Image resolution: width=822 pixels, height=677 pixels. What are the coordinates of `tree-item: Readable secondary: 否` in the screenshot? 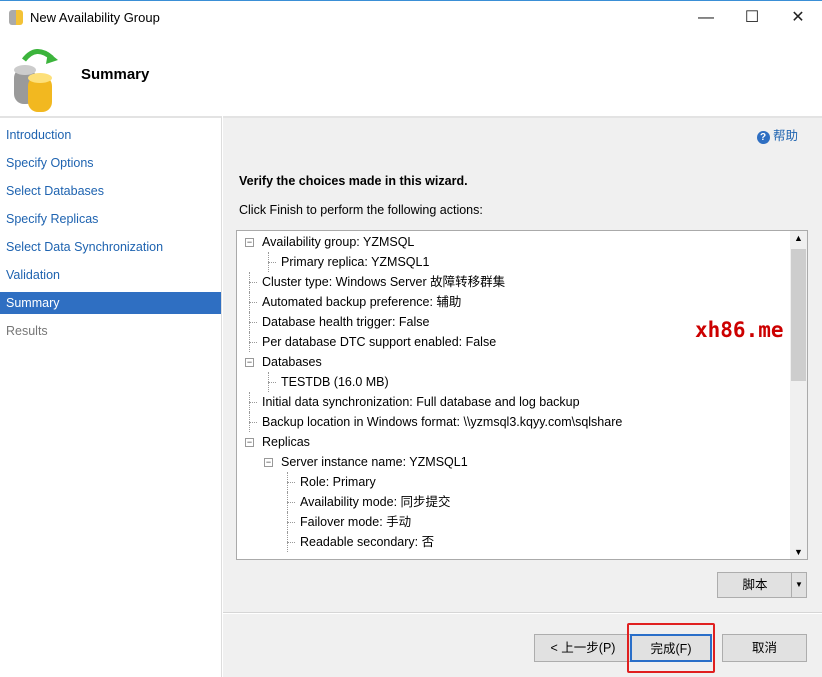 It's located at (367, 542).